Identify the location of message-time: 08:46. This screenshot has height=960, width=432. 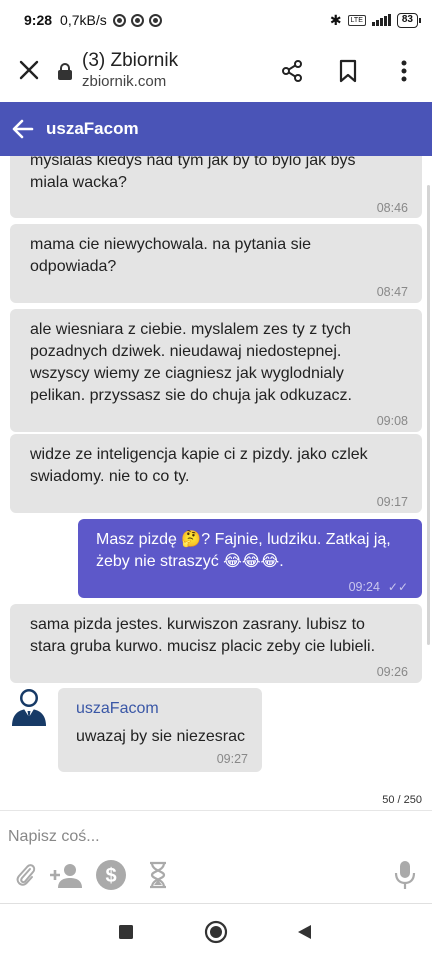
(392, 208).